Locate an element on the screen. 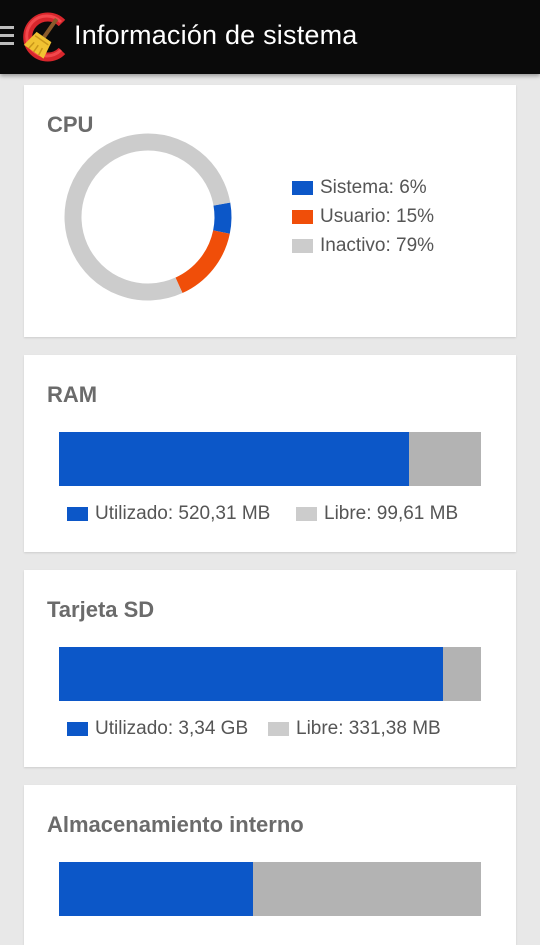  app-title: Información de sistema is located at coordinates (216, 35).